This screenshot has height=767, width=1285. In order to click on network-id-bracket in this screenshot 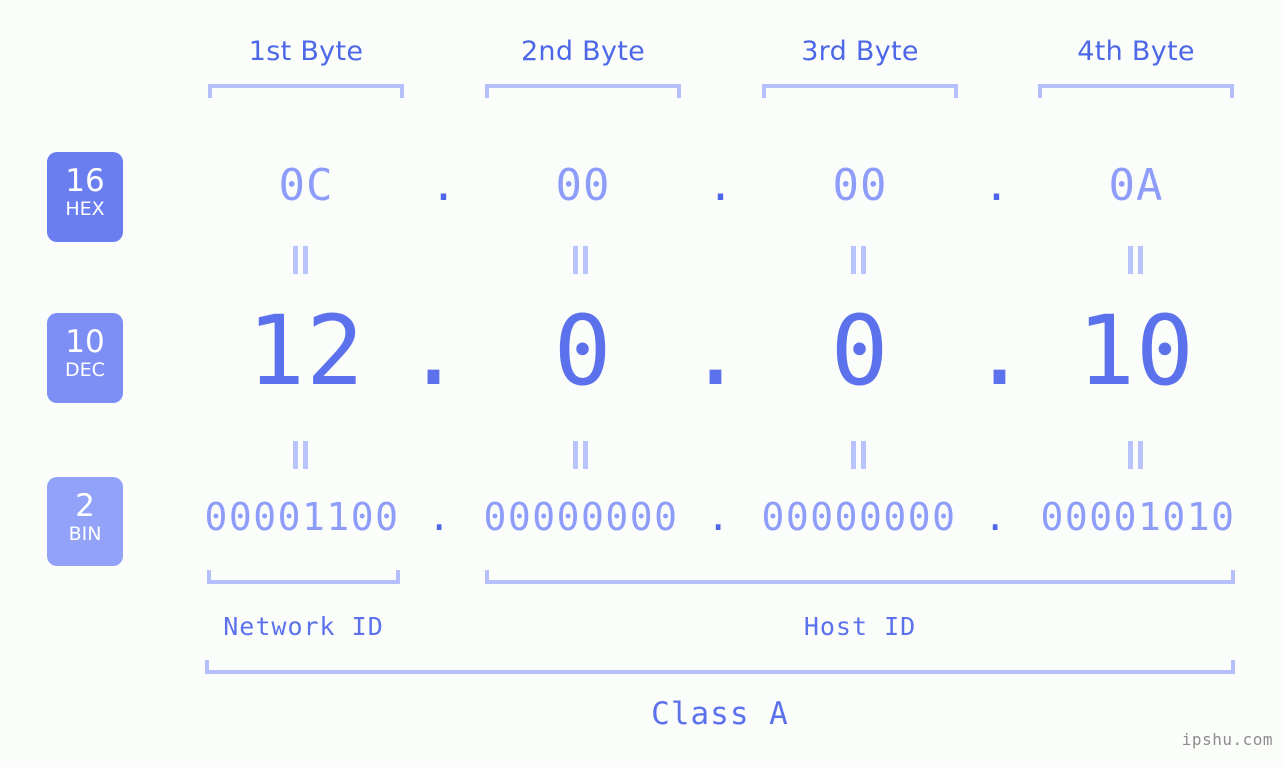, I will do `click(303, 577)`.